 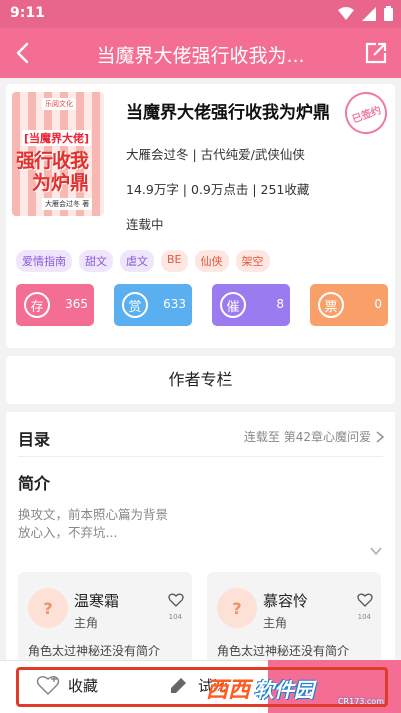 I want to click on urge-glyph: 催, so click(x=233, y=305).